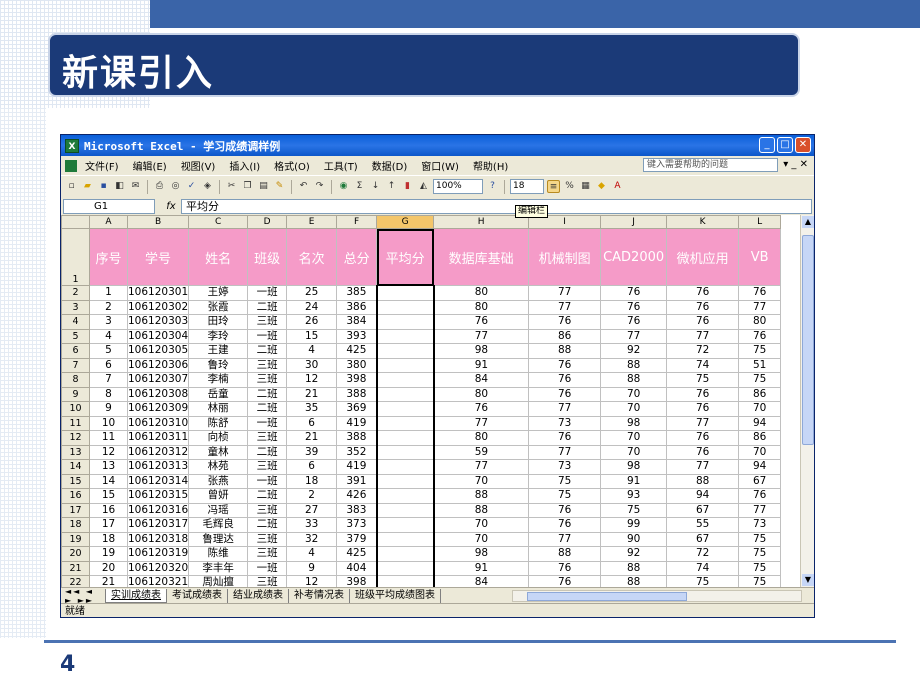 This screenshot has width=920, height=690. What do you see at coordinates (75, 496) in the screenshot?
I see `row-header: 16` at bounding box center [75, 496].